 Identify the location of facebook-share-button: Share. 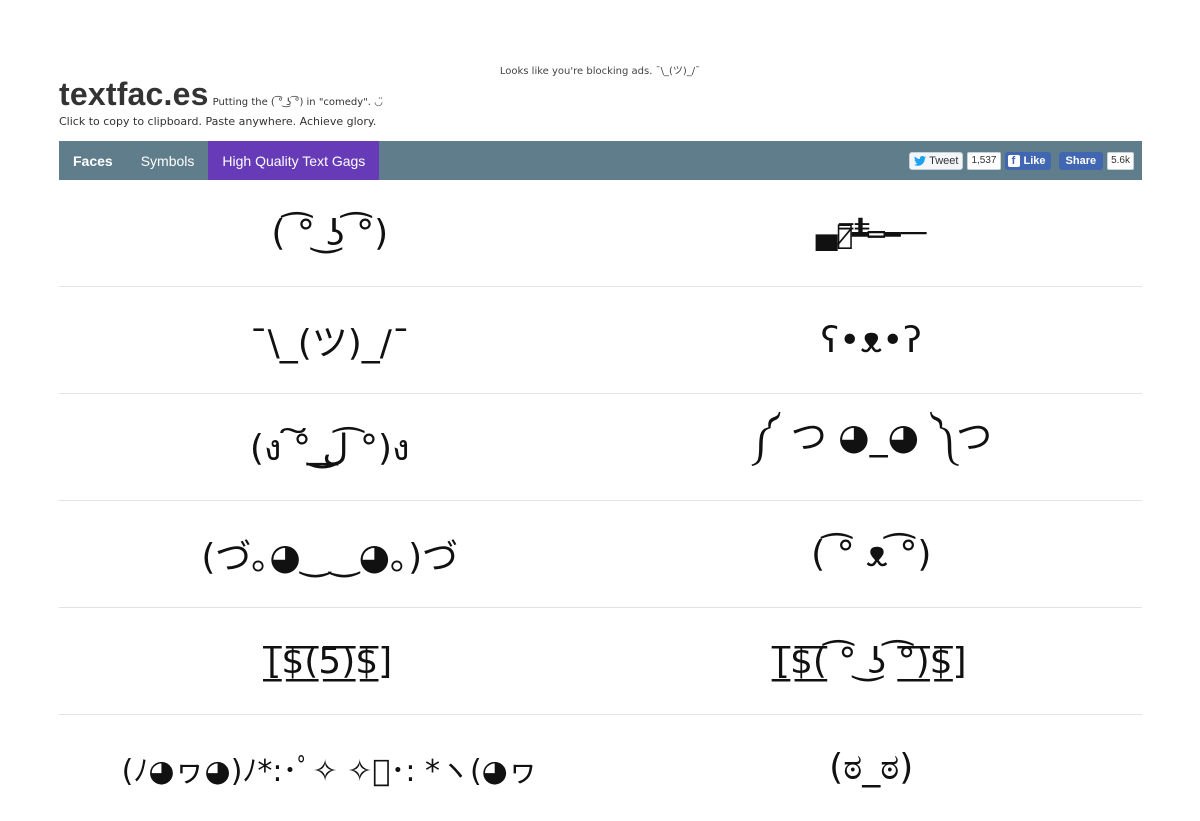
(1081, 160).